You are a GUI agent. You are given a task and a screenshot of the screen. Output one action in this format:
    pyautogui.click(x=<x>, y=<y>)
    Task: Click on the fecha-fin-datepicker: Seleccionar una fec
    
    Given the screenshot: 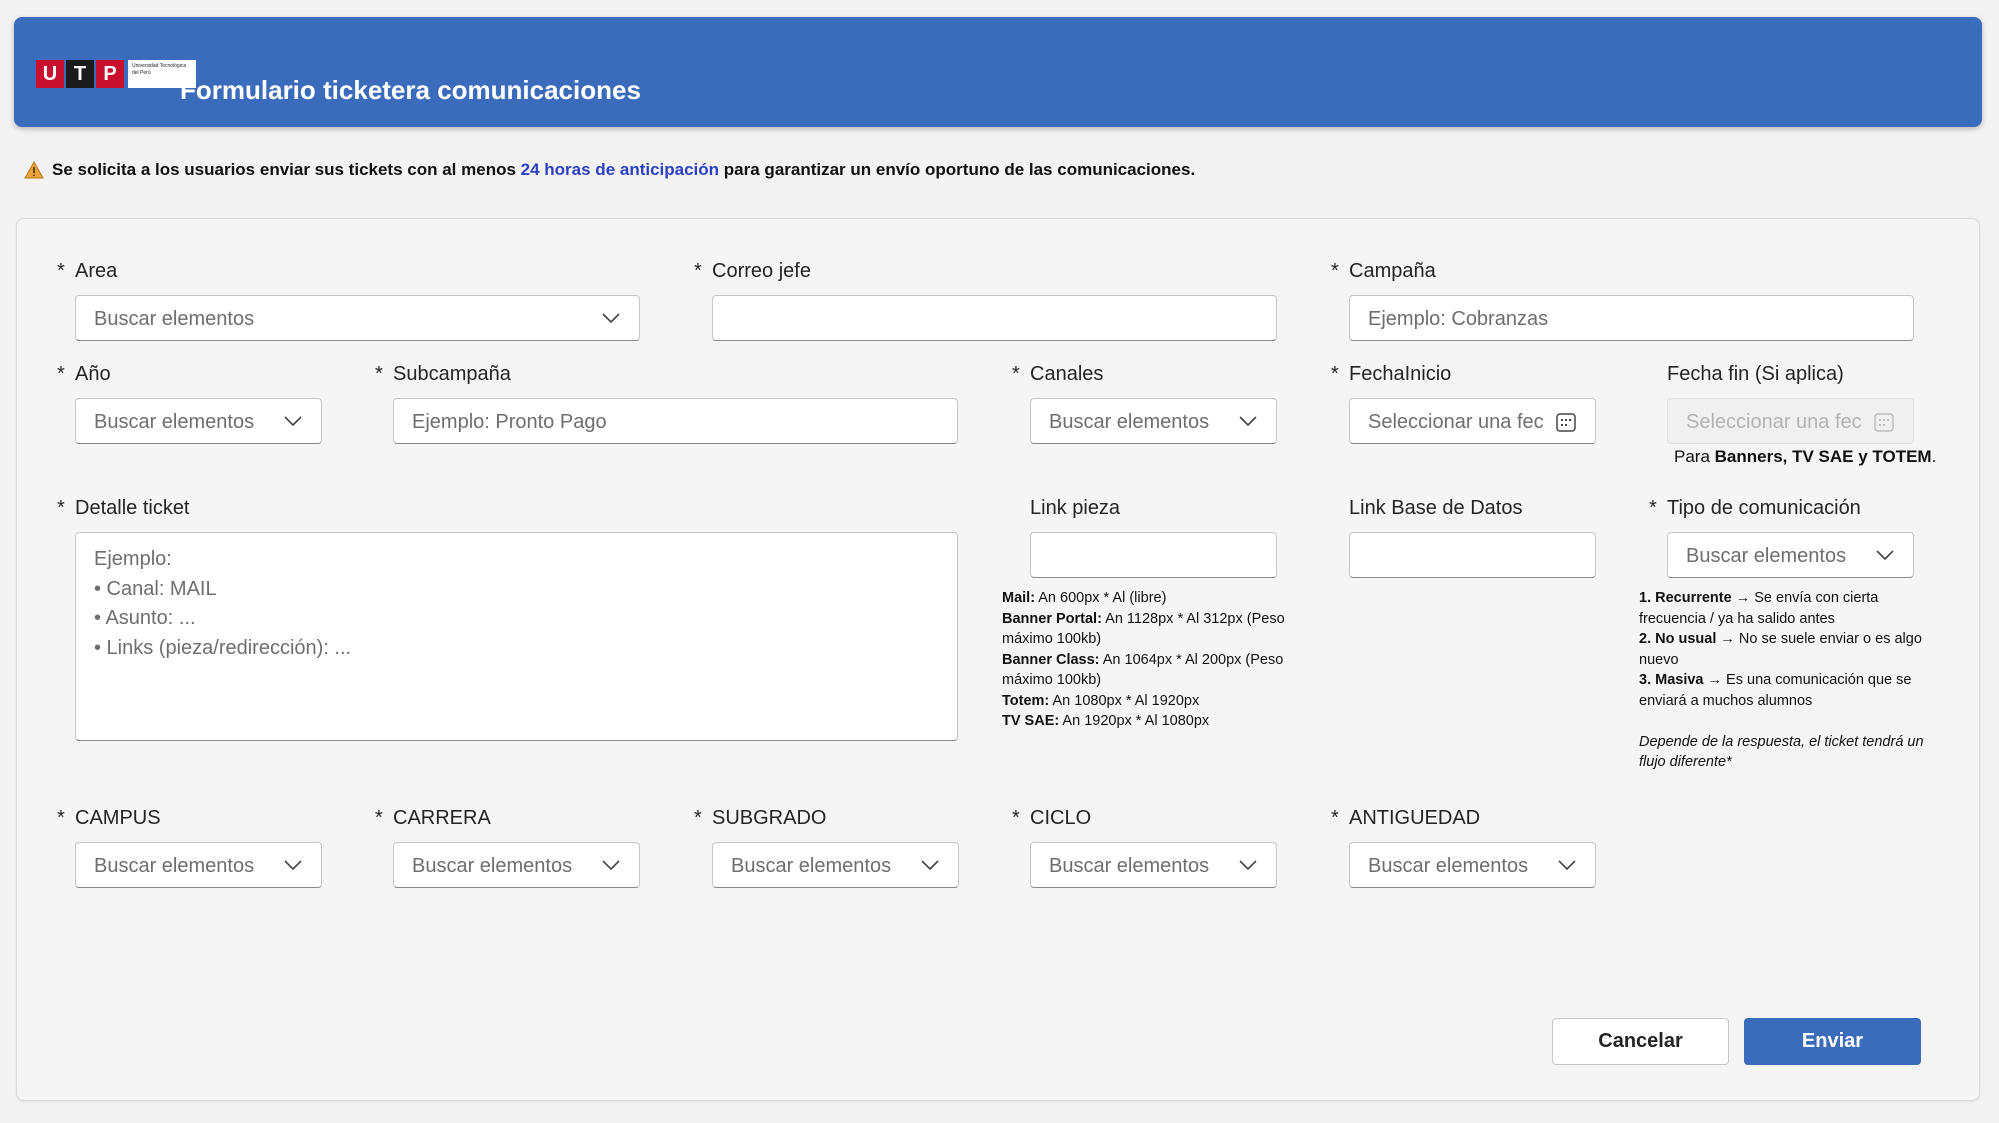 What is the action you would take?
    pyautogui.click(x=1790, y=421)
    